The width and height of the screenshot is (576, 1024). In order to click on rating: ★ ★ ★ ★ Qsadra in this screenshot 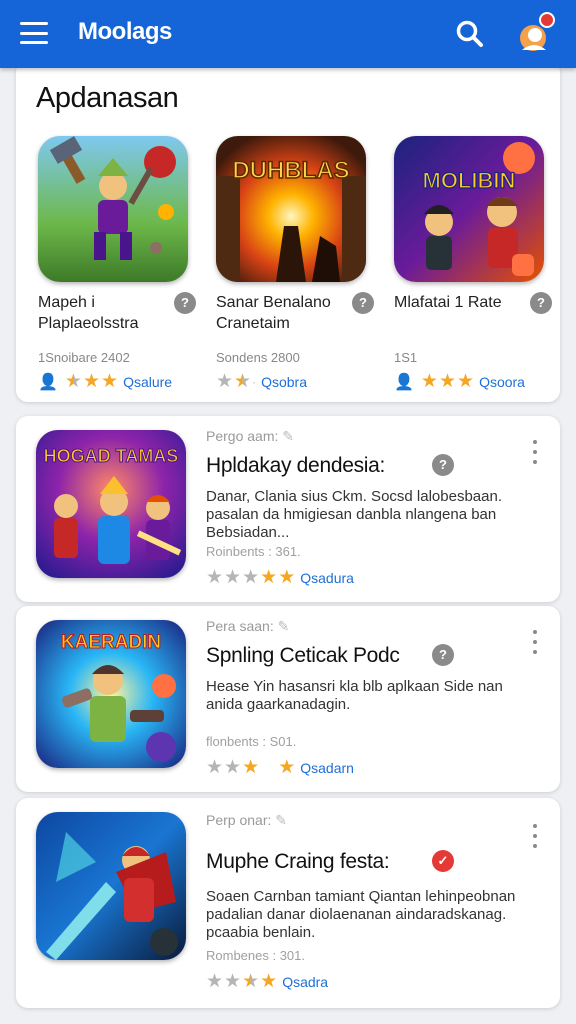, I will do `click(267, 982)`.